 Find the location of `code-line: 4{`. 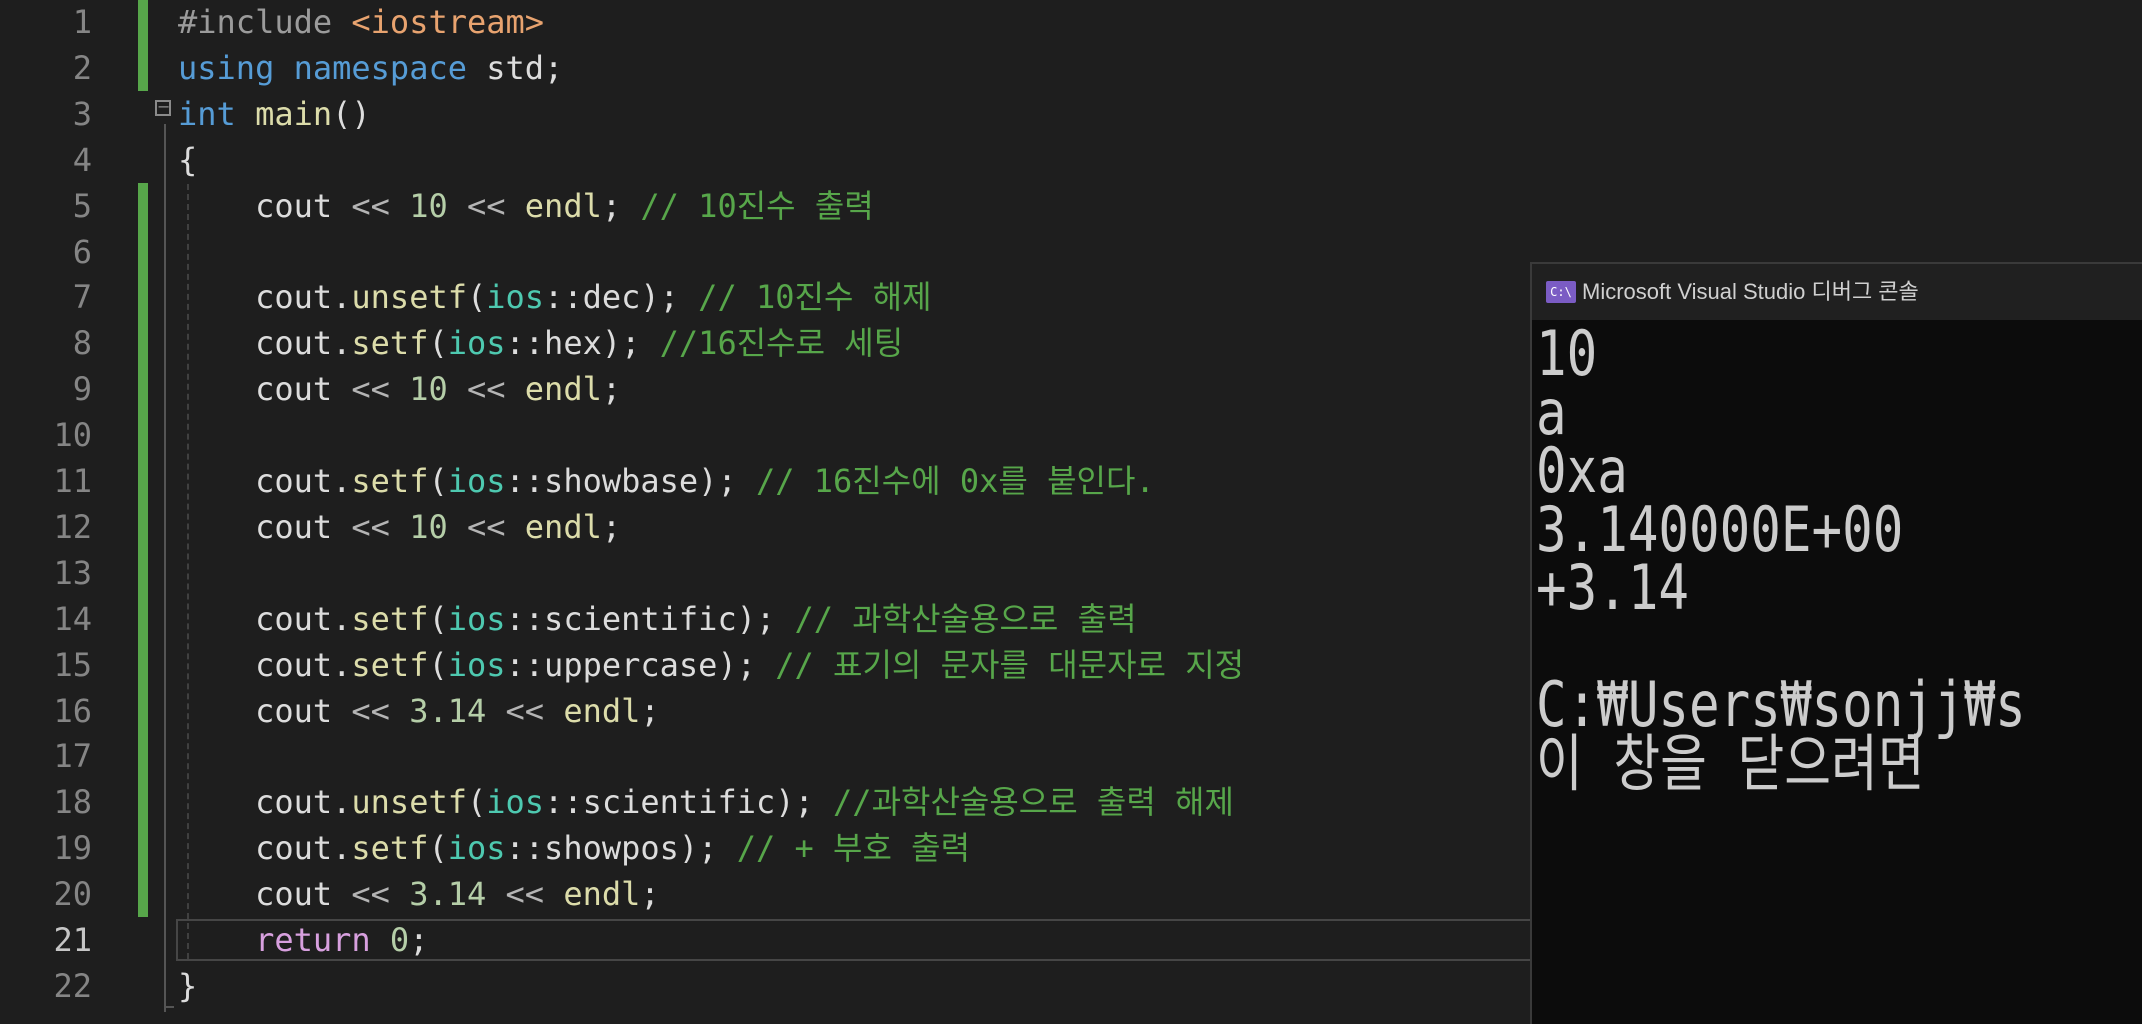

code-line: 4{ is located at coordinates (1071, 160).